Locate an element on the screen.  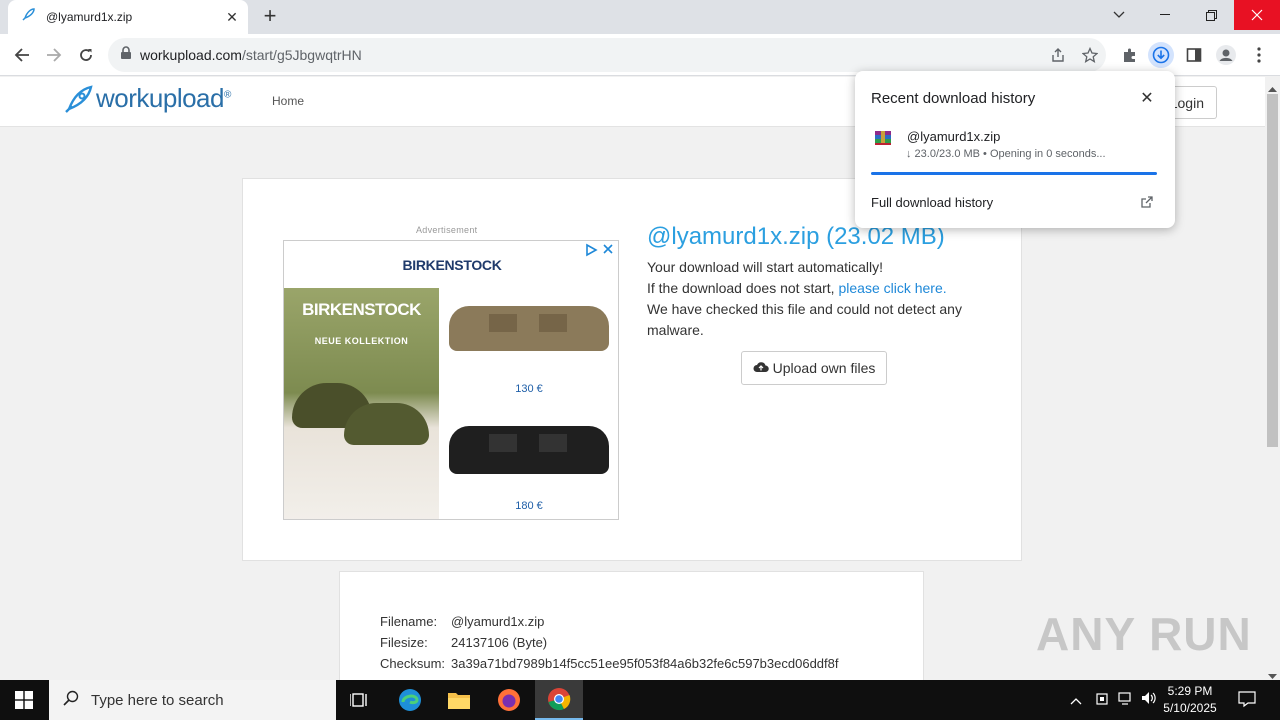
scrollbar-thumb is located at coordinates (1272, 270).